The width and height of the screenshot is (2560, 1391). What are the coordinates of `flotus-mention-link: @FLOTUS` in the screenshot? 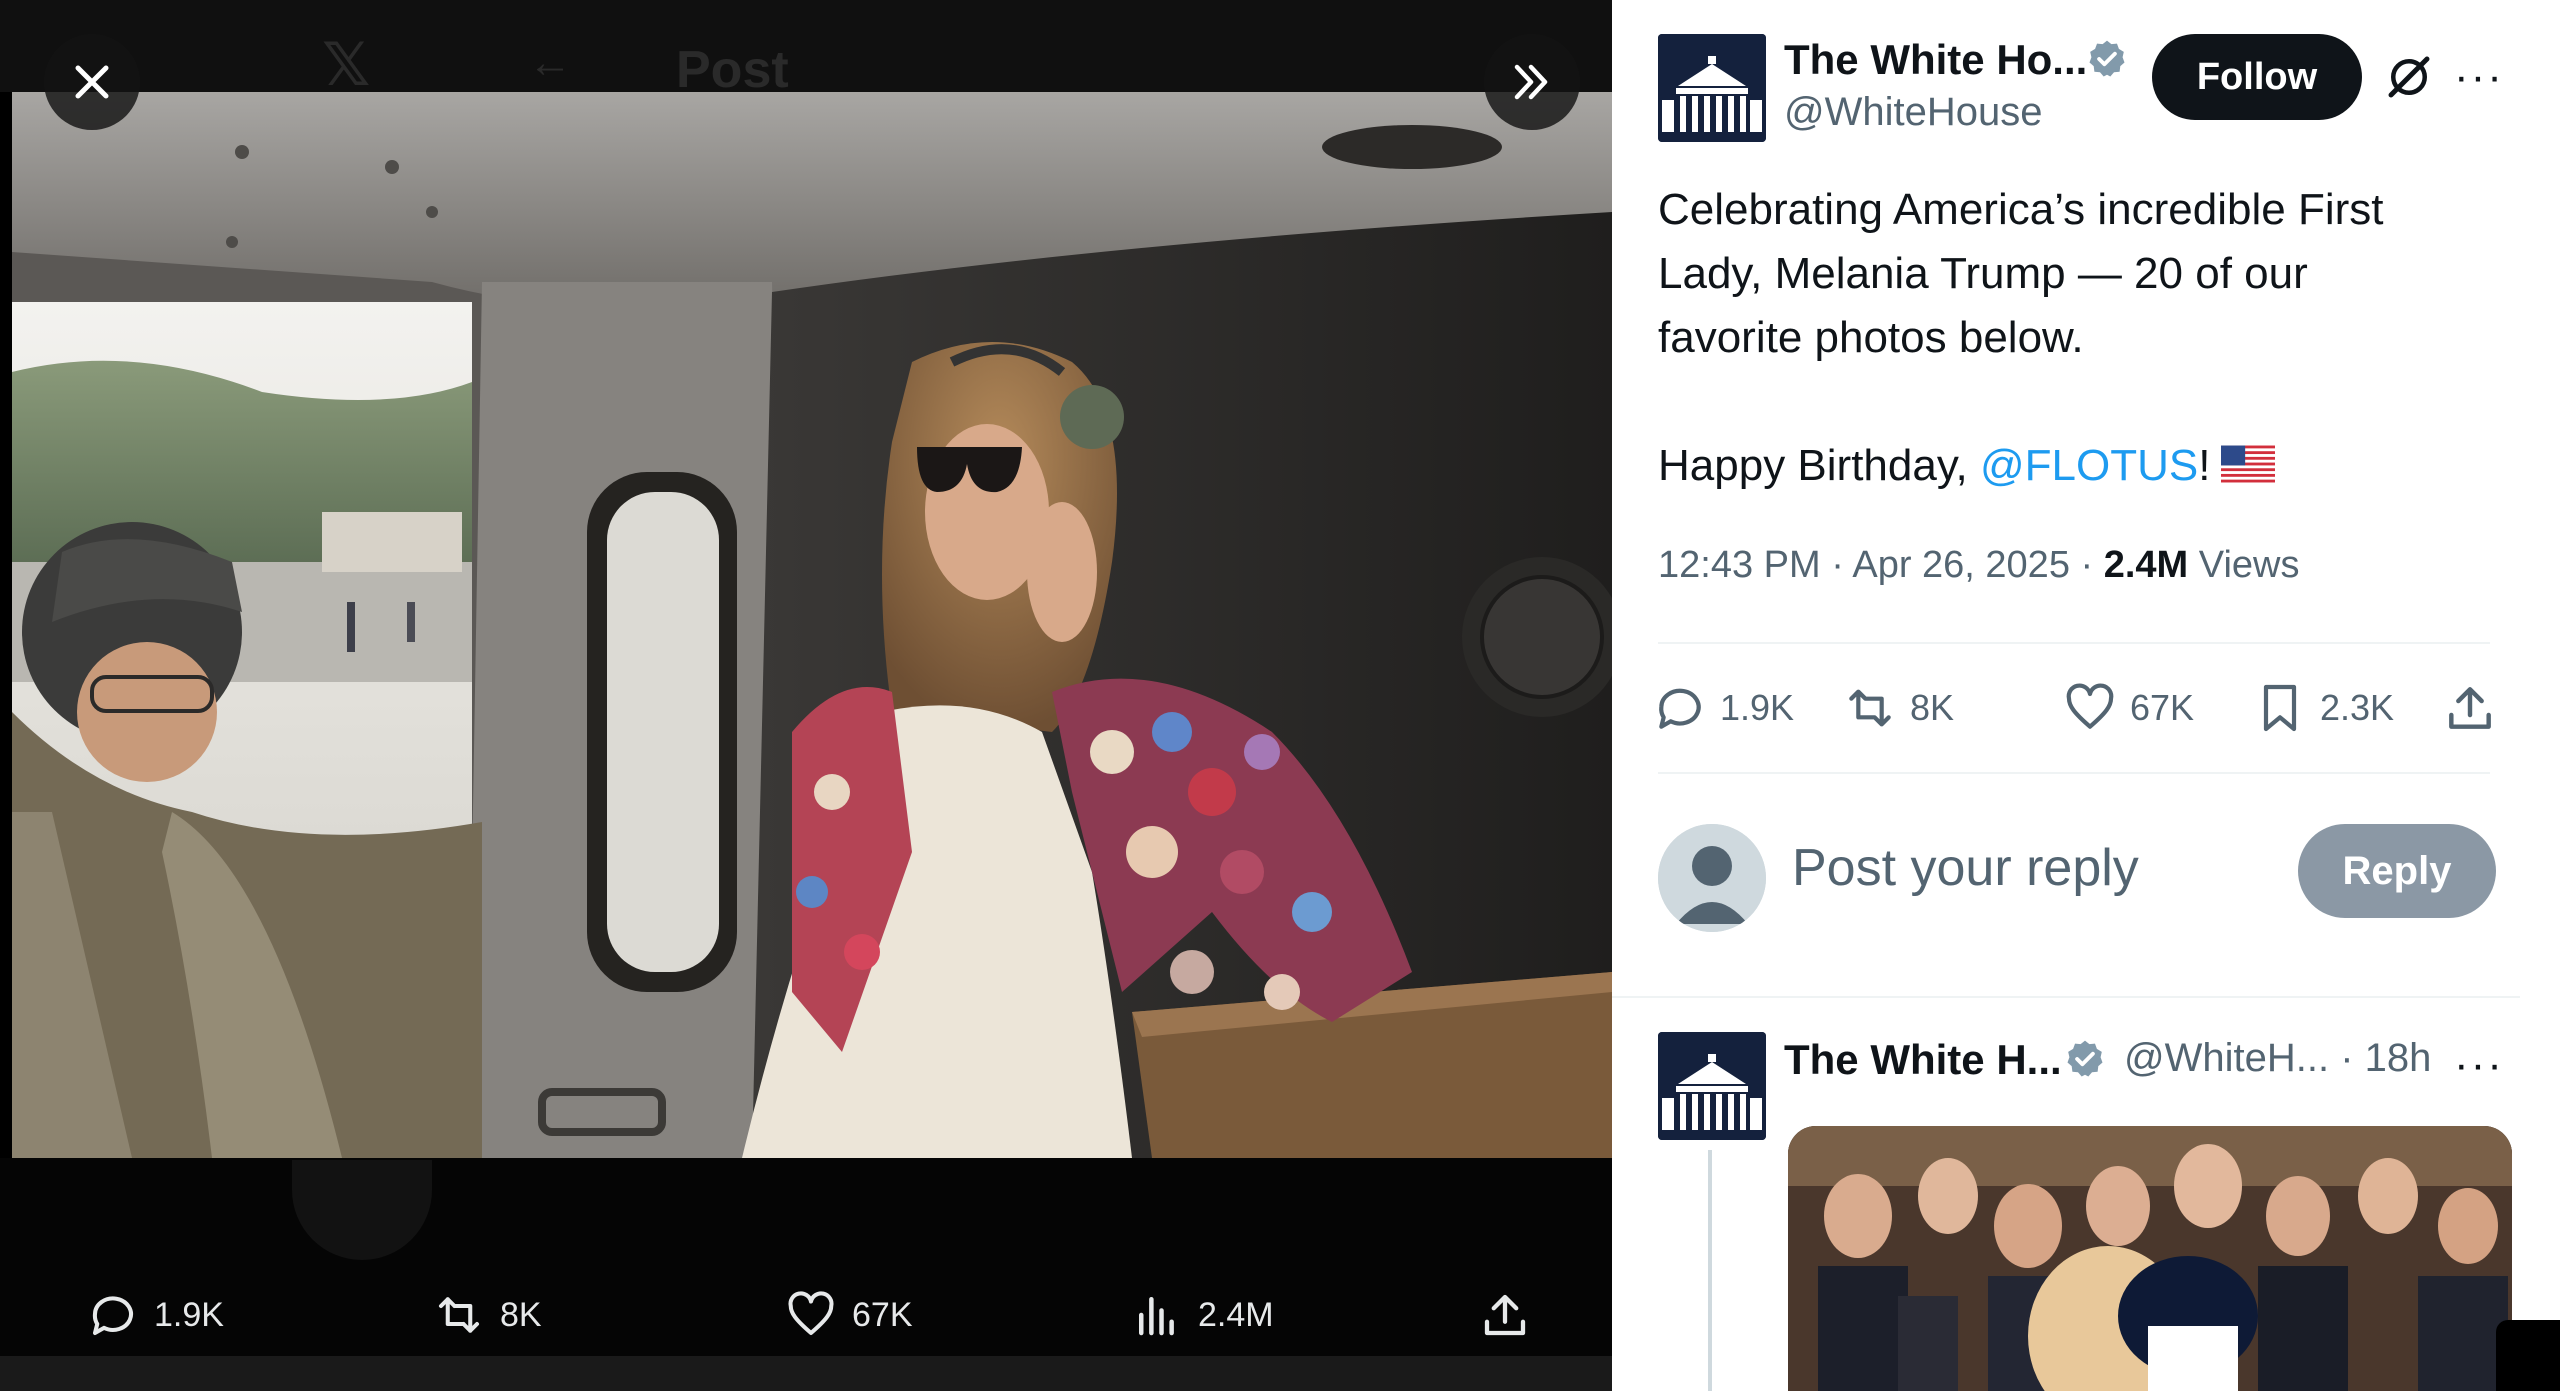 It's located at (2089, 465).